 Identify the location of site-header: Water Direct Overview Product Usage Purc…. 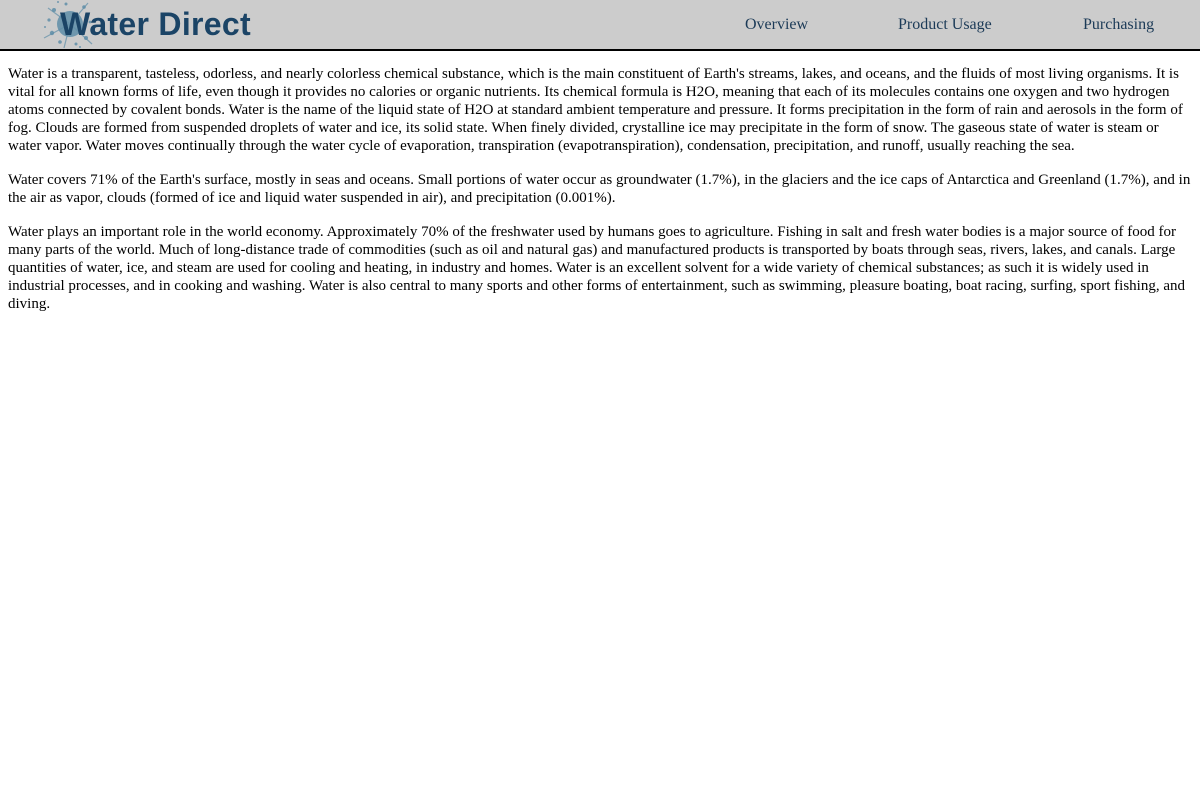
(600, 25).